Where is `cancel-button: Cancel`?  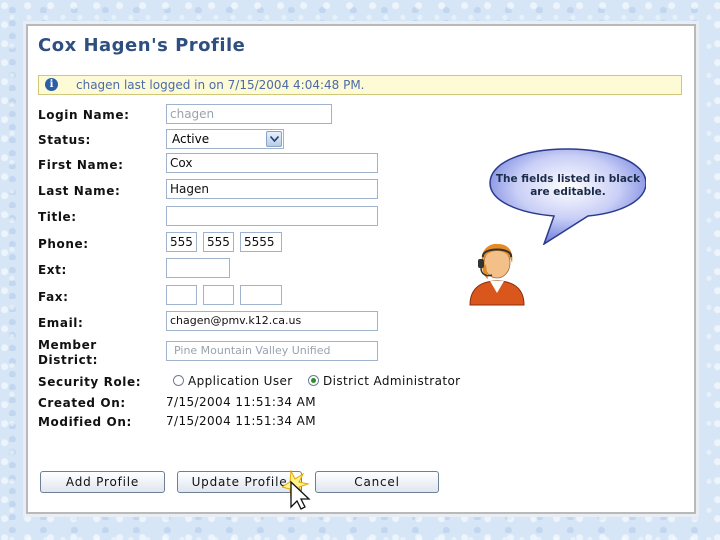 cancel-button: Cancel is located at coordinates (377, 482).